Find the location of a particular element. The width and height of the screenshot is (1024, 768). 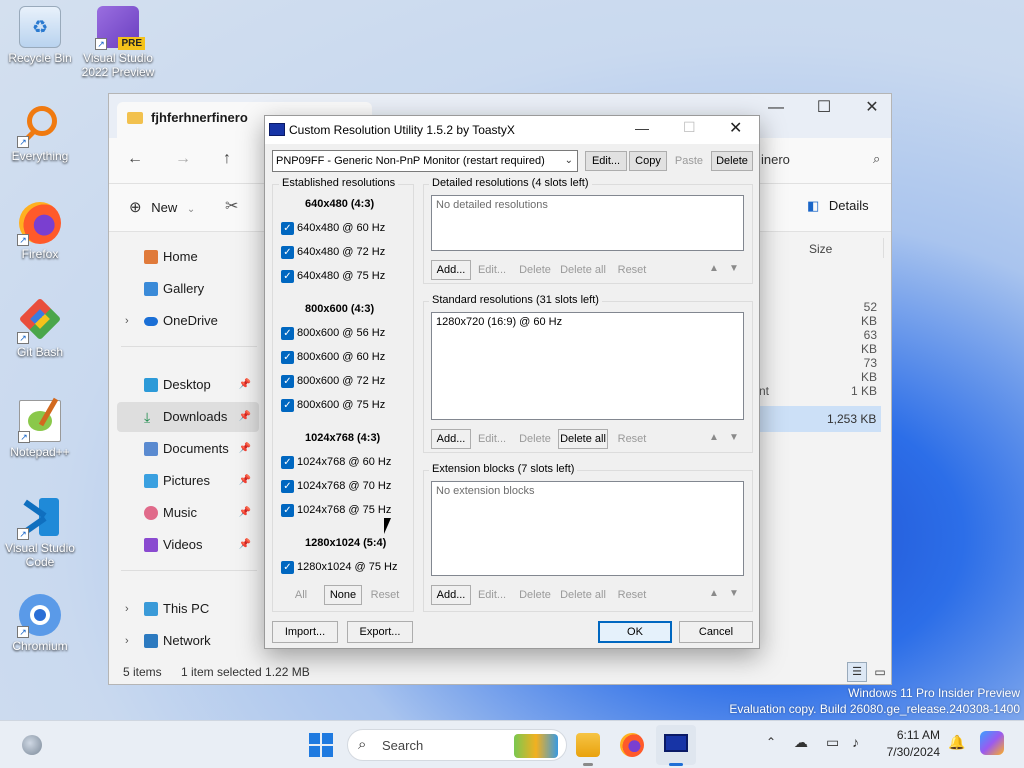

select-none-button: None is located at coordinates (343, 595).